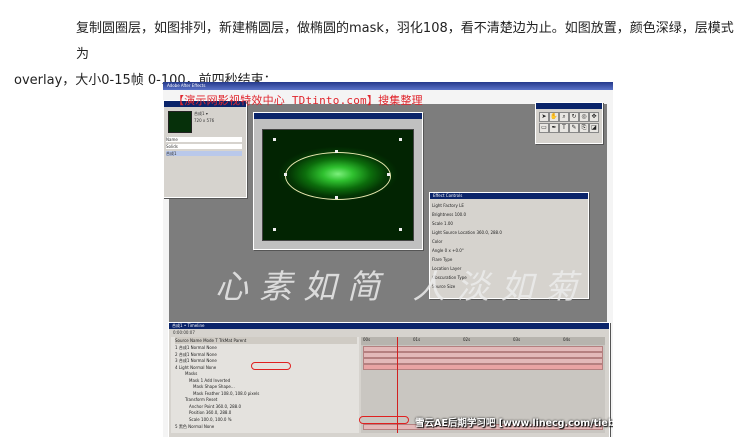 Image resolution: width=750 pixels, height=437 pixels. What do you see at coordinates (517, 339) in the screenshot?
I see `time-tick: 03s` at bounding box center [517, 339].